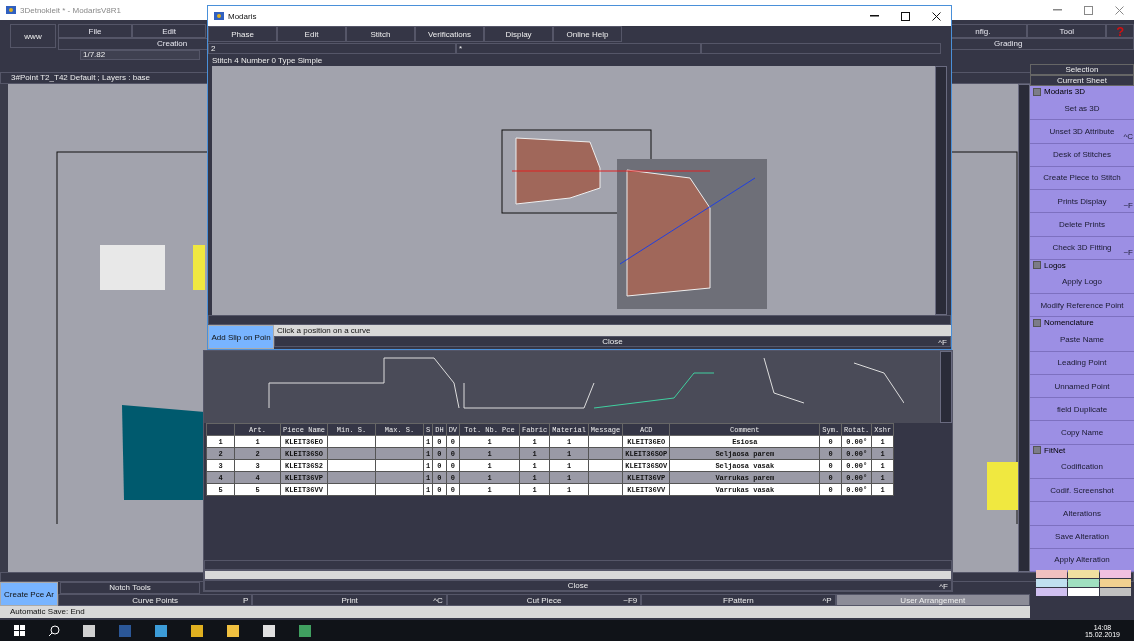  Describe the element at coordinates (155, 600) in the screenshot. I see `tool-tab: Curve Points P` at that location.